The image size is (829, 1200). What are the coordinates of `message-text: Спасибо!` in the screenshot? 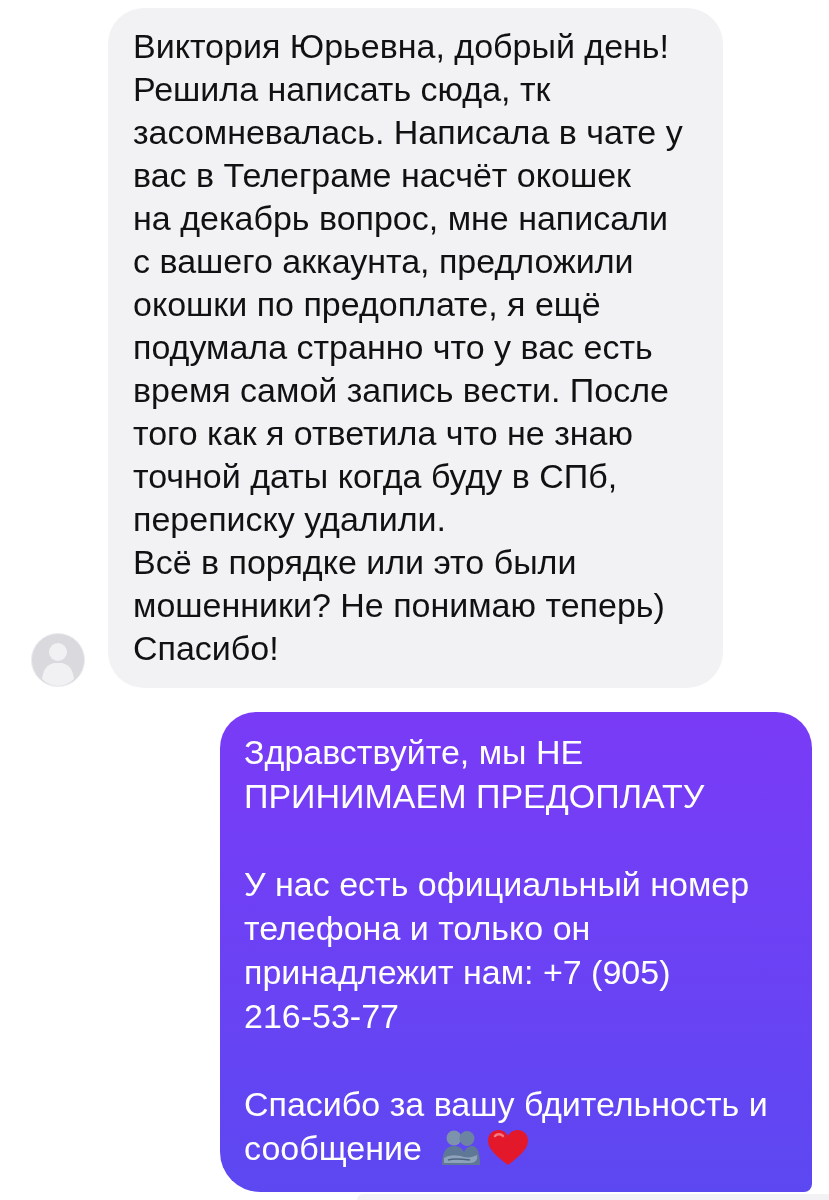 It's located at (206, 648).